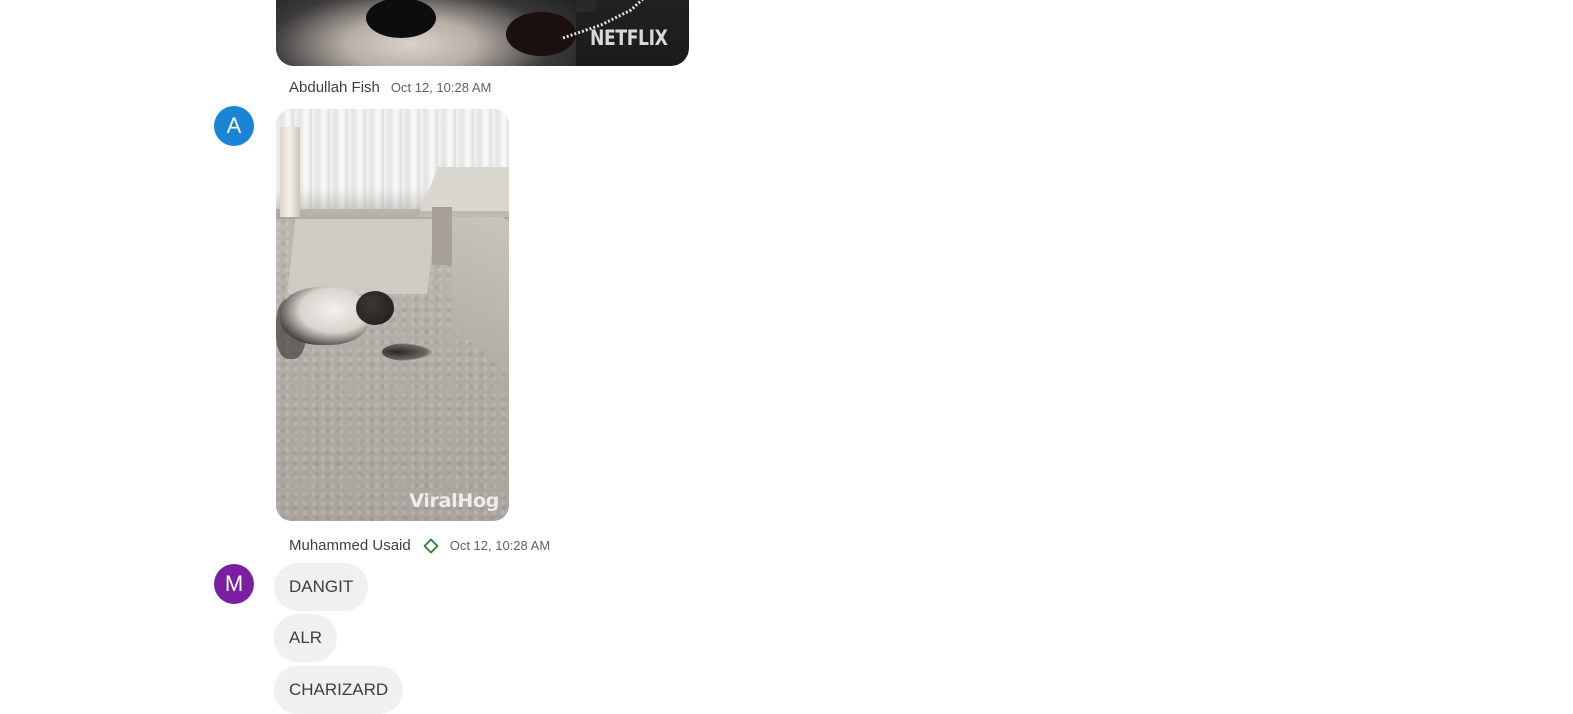 The width and height of the screenshot is (1573, 714). What do you see at coordinates (339, 690) in the screenshot?
I see `message-bubble: CHARIZARD` at bounding box center [339, 690].